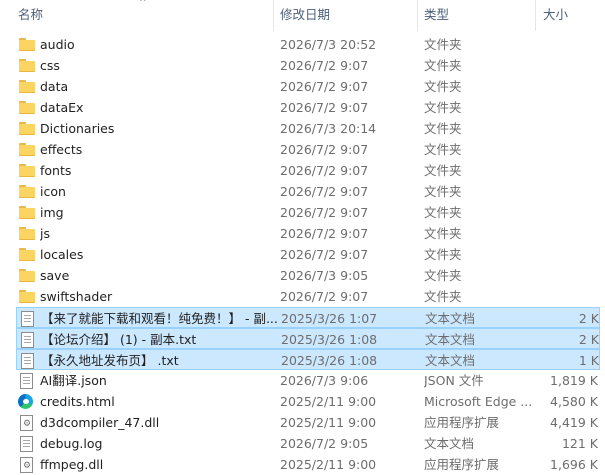 This screenshot has width=605, height=475. I want to click on folder-row: fonts 2026/7/2 9:07 文件夹, so click(308, 170).